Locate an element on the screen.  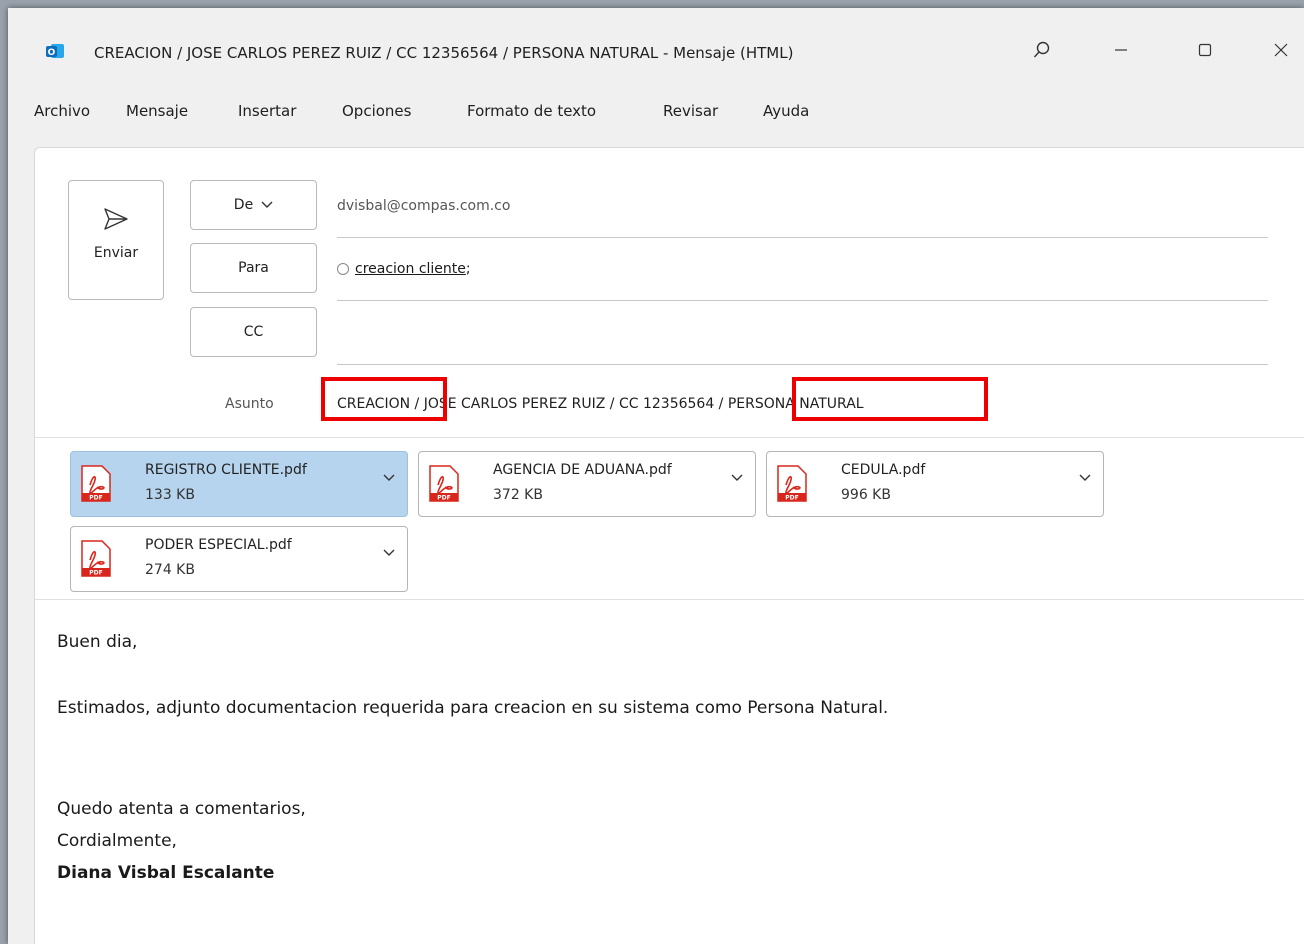
minimize-icon is located at coordinates (1121, 50).